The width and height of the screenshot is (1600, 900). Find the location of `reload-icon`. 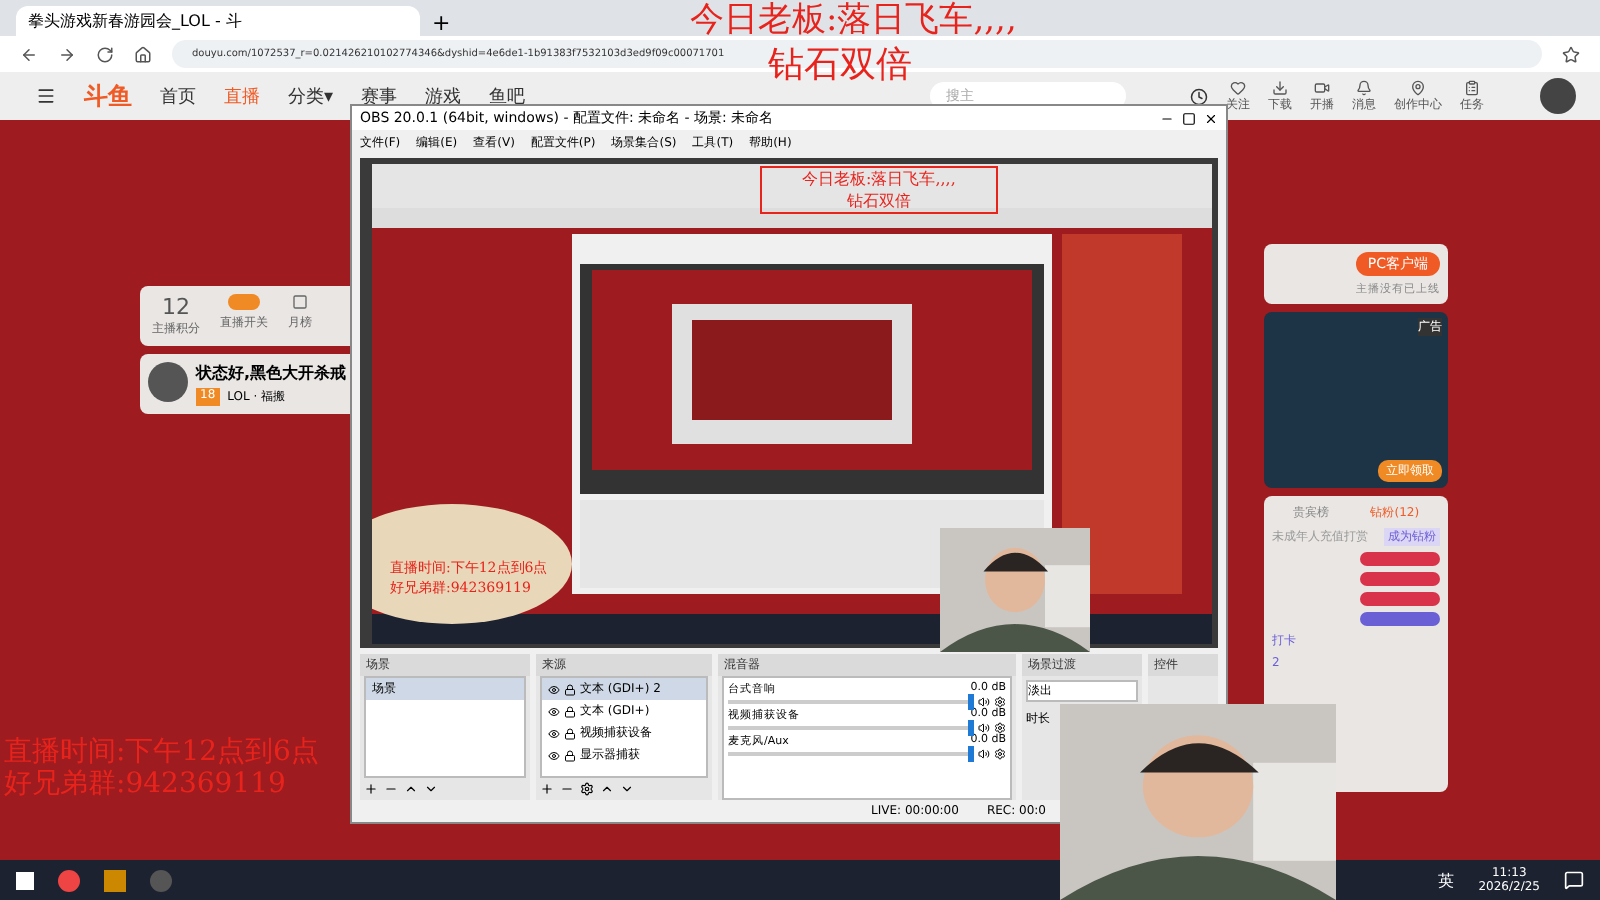

reload-icon is located at coordinates (105, 54).